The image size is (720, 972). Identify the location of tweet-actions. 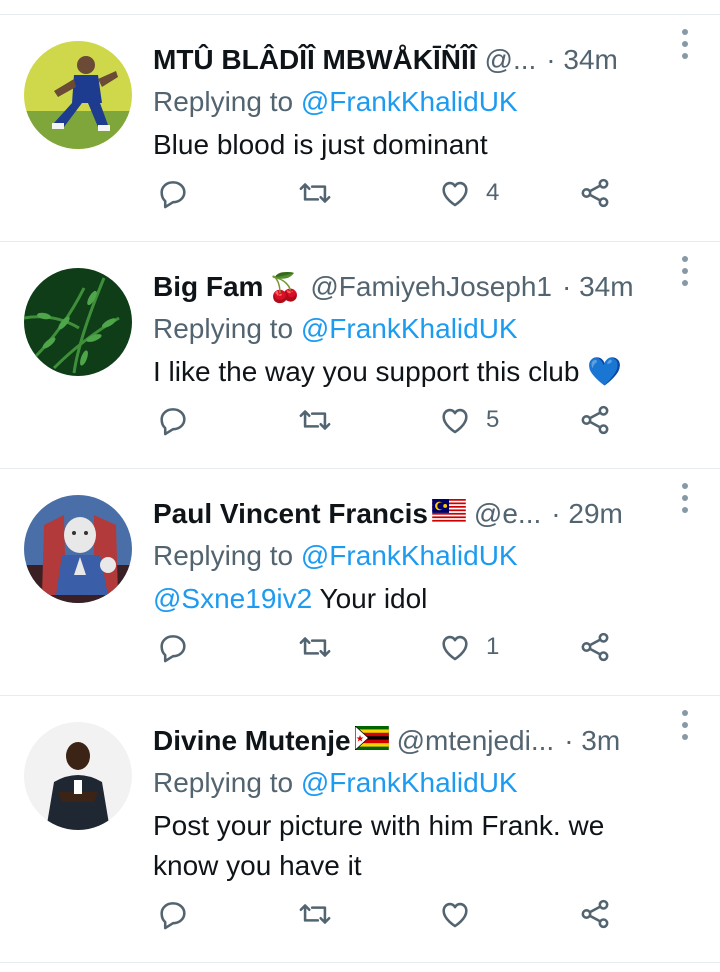
(360, 914).